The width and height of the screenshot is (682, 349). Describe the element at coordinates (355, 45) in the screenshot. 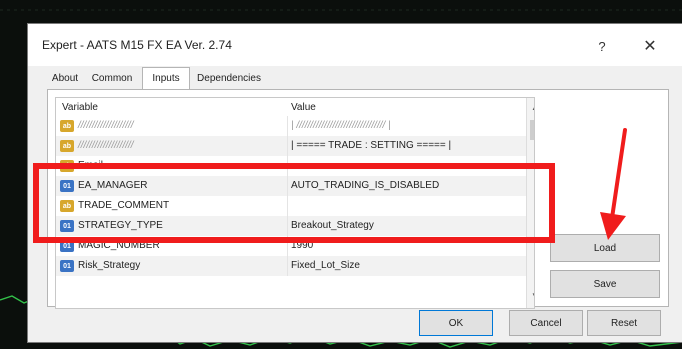

I see `title-bar: Expert - AATS M15 FX EA Ver. 2.74 ? ✕` at that location.